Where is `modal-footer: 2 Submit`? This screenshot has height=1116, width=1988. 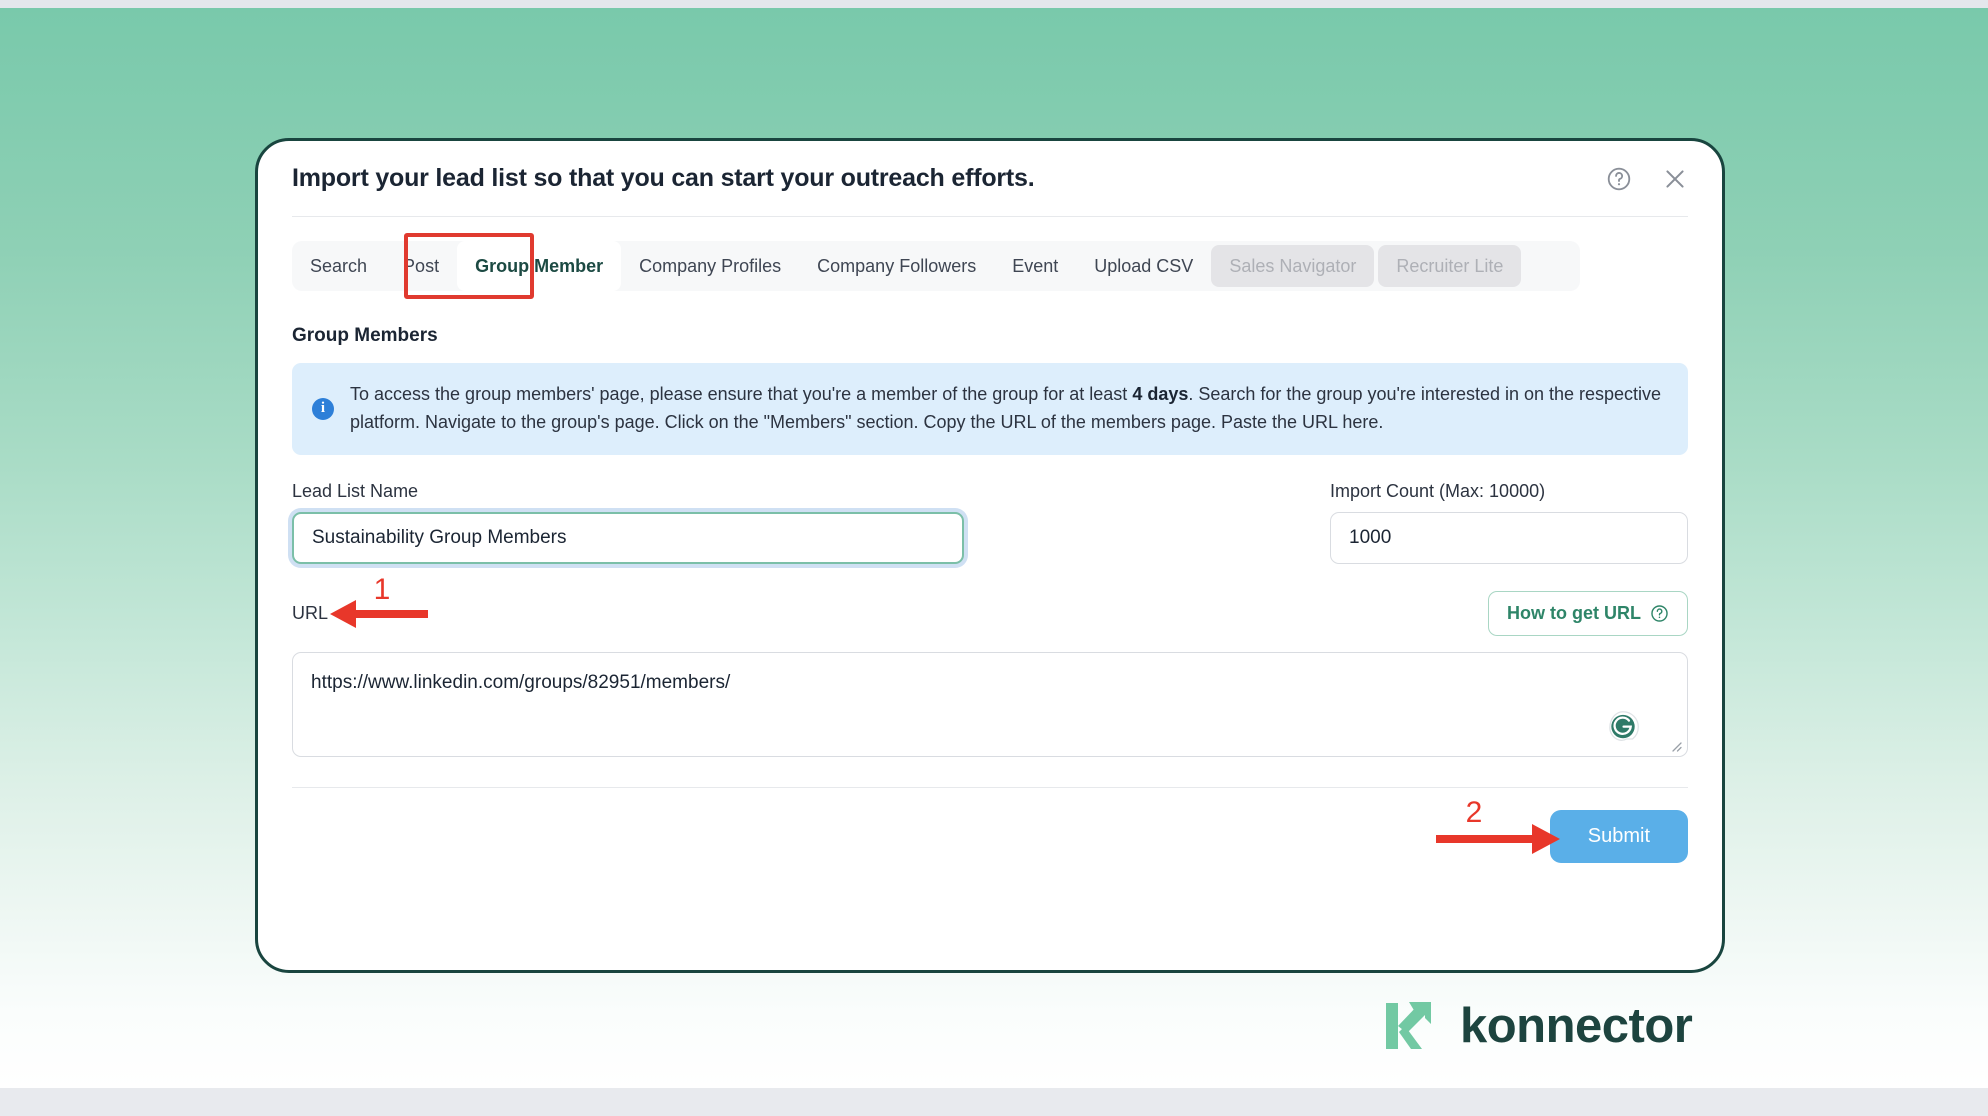
modal-footer: 2 Submit is located at coordinates (990, 825).